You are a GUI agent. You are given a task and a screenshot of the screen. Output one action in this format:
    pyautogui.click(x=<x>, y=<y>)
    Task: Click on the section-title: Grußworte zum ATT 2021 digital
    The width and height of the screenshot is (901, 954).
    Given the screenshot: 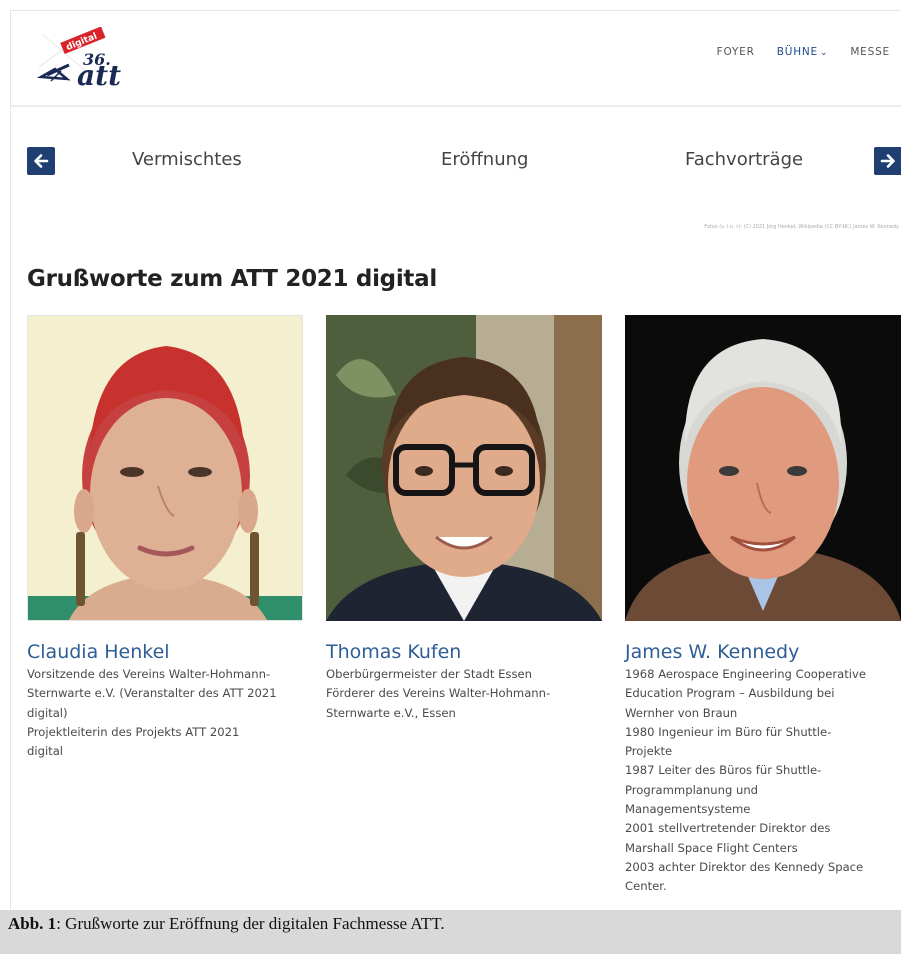 What is the action you would take?
    pyautogui.click(x=232, y=279)
    